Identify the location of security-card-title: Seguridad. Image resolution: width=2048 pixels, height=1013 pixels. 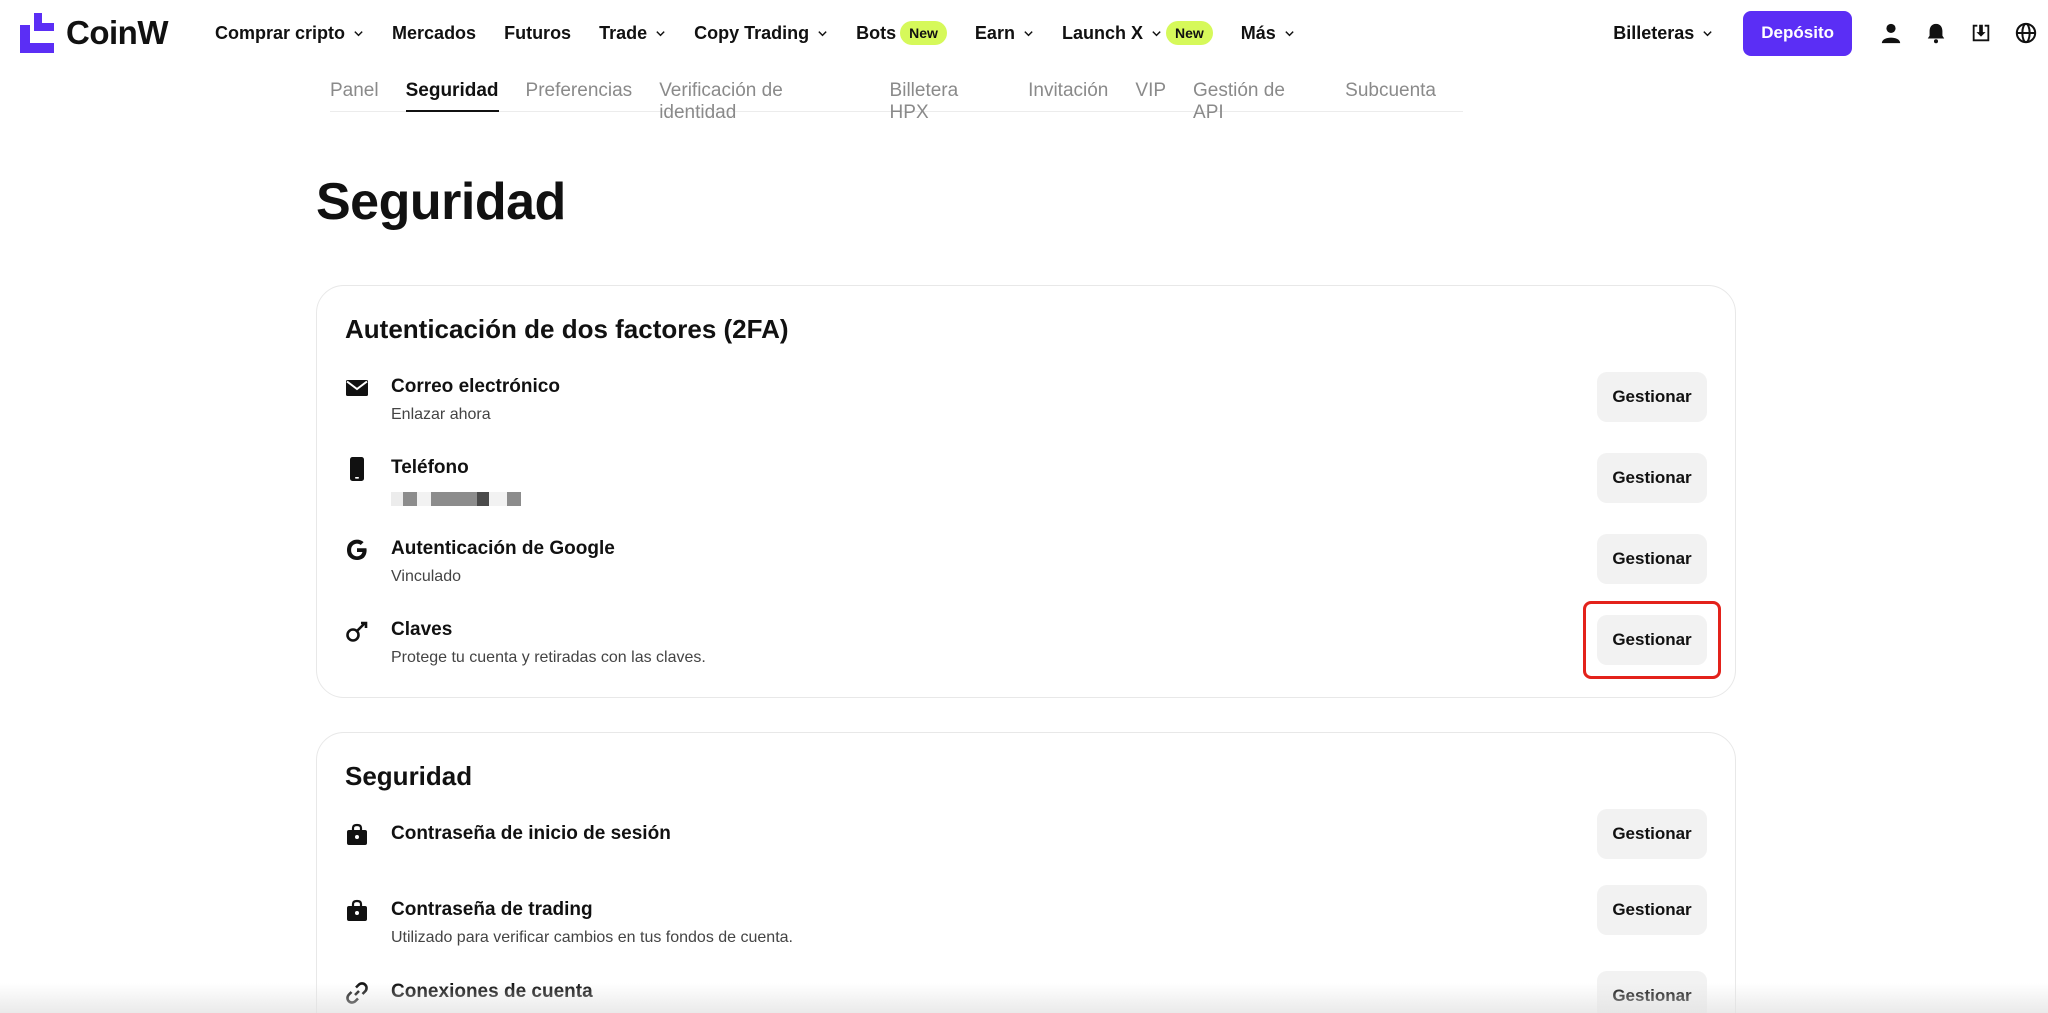
(409, 776).